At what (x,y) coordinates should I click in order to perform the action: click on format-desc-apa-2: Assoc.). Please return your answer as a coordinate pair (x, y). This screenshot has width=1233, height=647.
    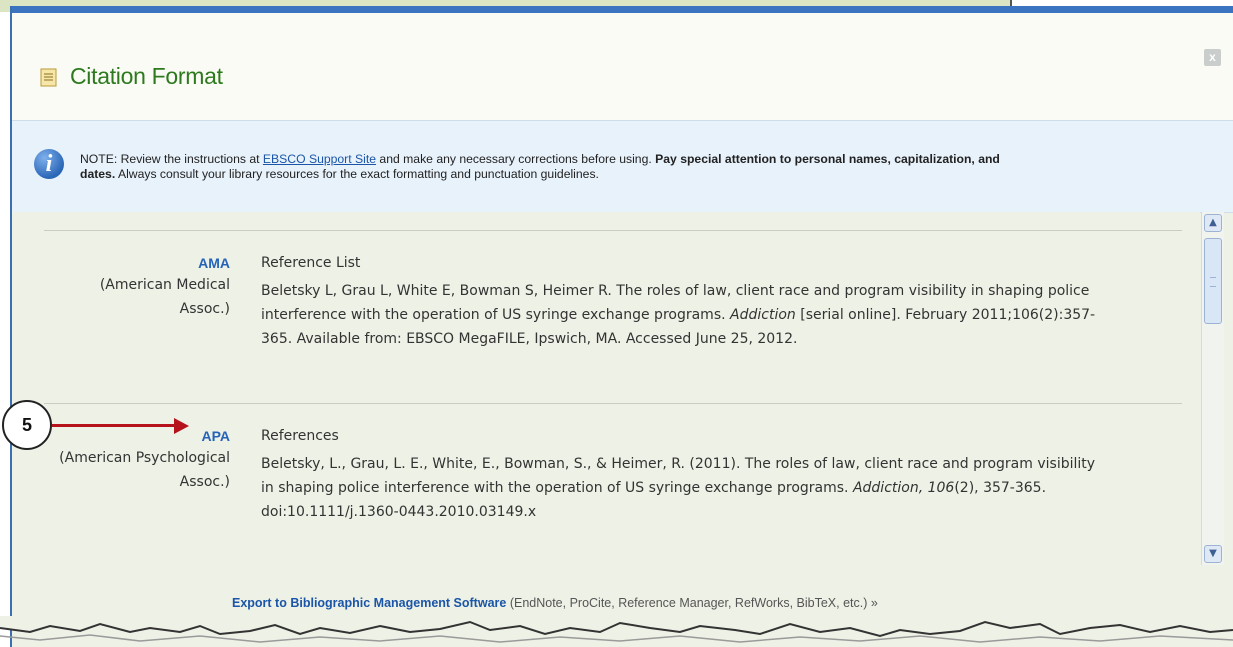
    Looking at the image, I should click on (204, 482).